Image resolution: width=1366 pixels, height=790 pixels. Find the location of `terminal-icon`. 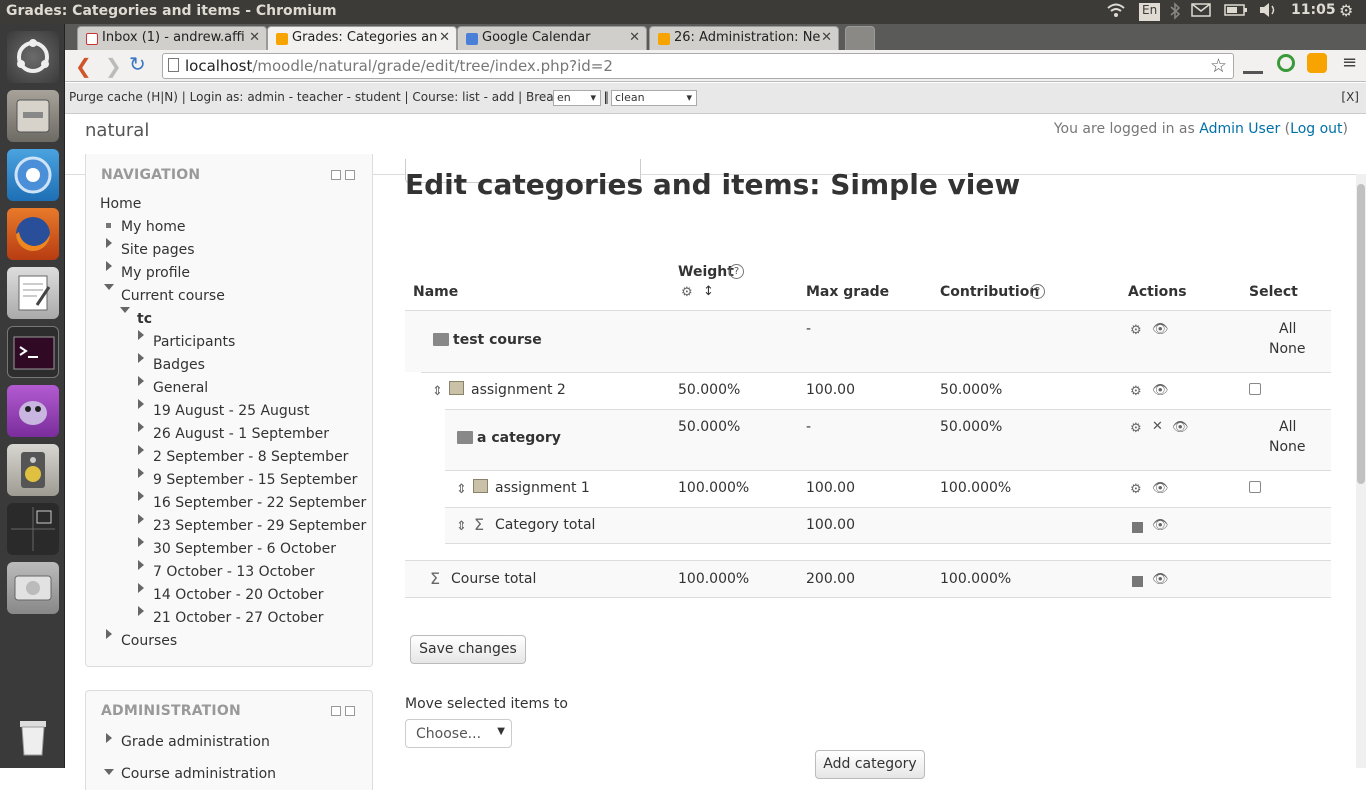

terminal-icon is located at coordinates (33, 352).